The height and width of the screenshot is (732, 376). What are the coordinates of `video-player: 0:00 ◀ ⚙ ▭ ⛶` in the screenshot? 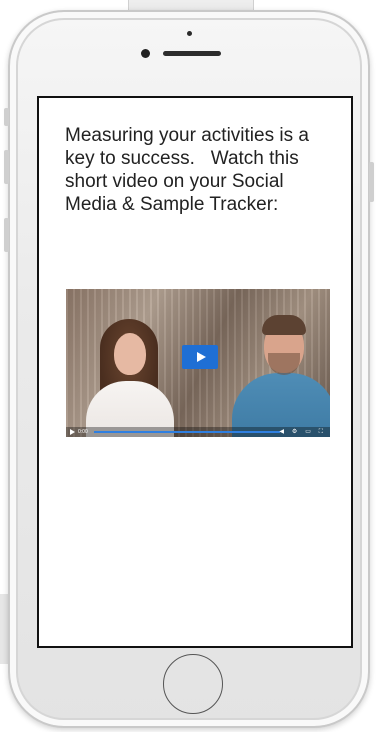 It's located at (198, 363).